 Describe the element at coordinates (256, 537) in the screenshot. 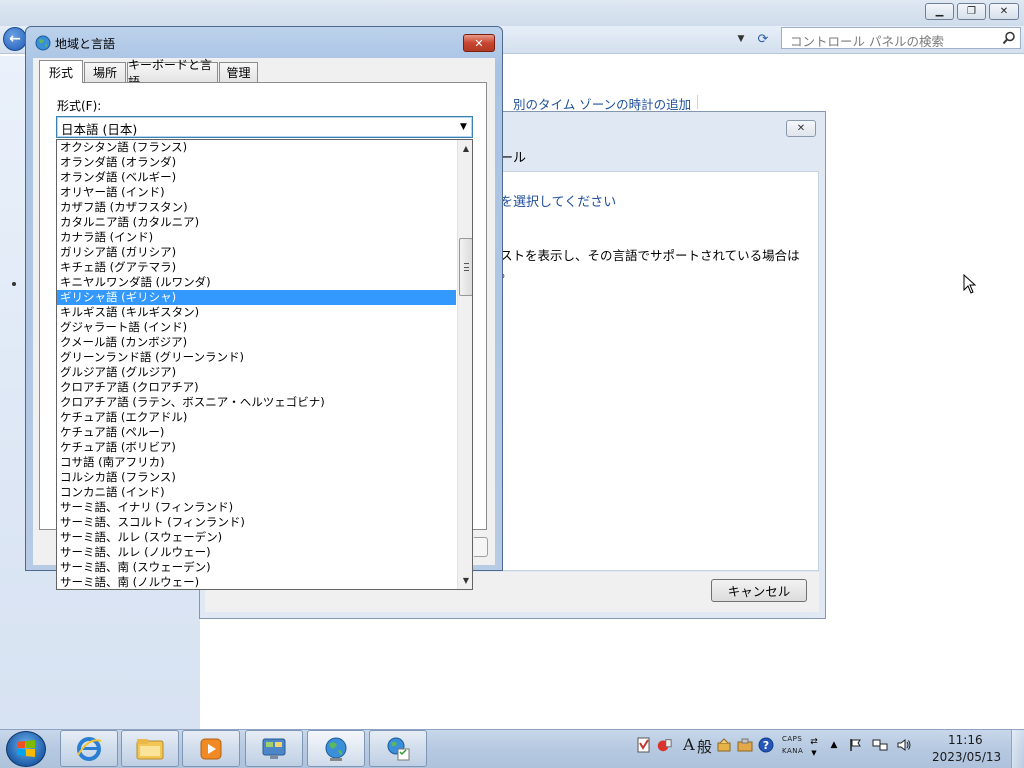

I see `list-item: サーミ語、ルレ (スウェーデン)` at that location.